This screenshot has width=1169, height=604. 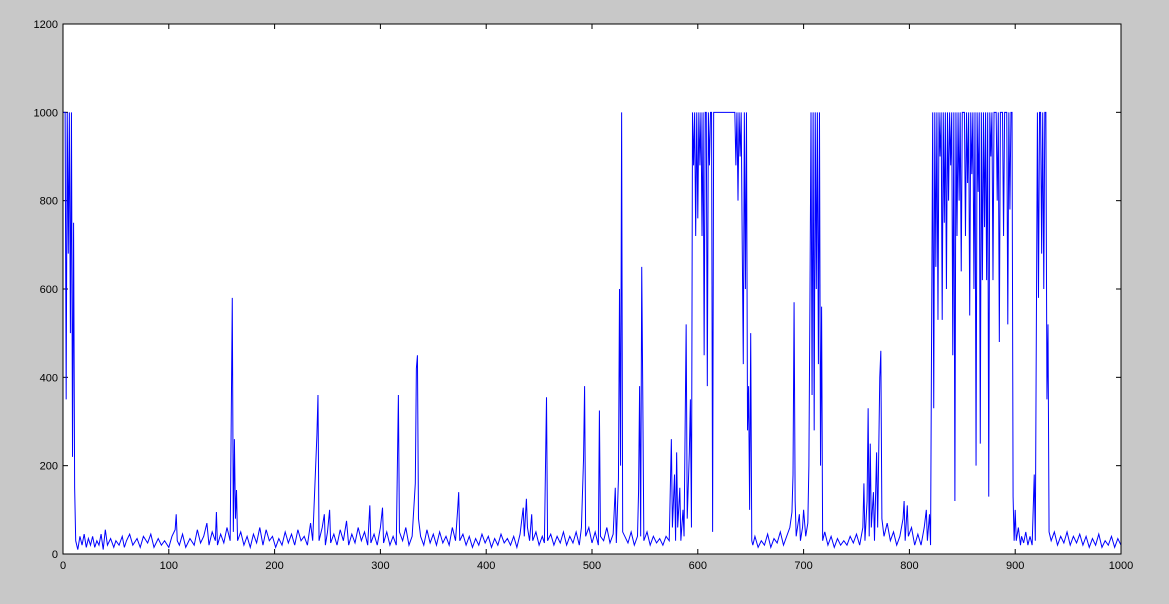 What do you see at coordinates (274, 566) in the screenshot?
I see `x-tick-label: 200` at bounding box center [274, 566].